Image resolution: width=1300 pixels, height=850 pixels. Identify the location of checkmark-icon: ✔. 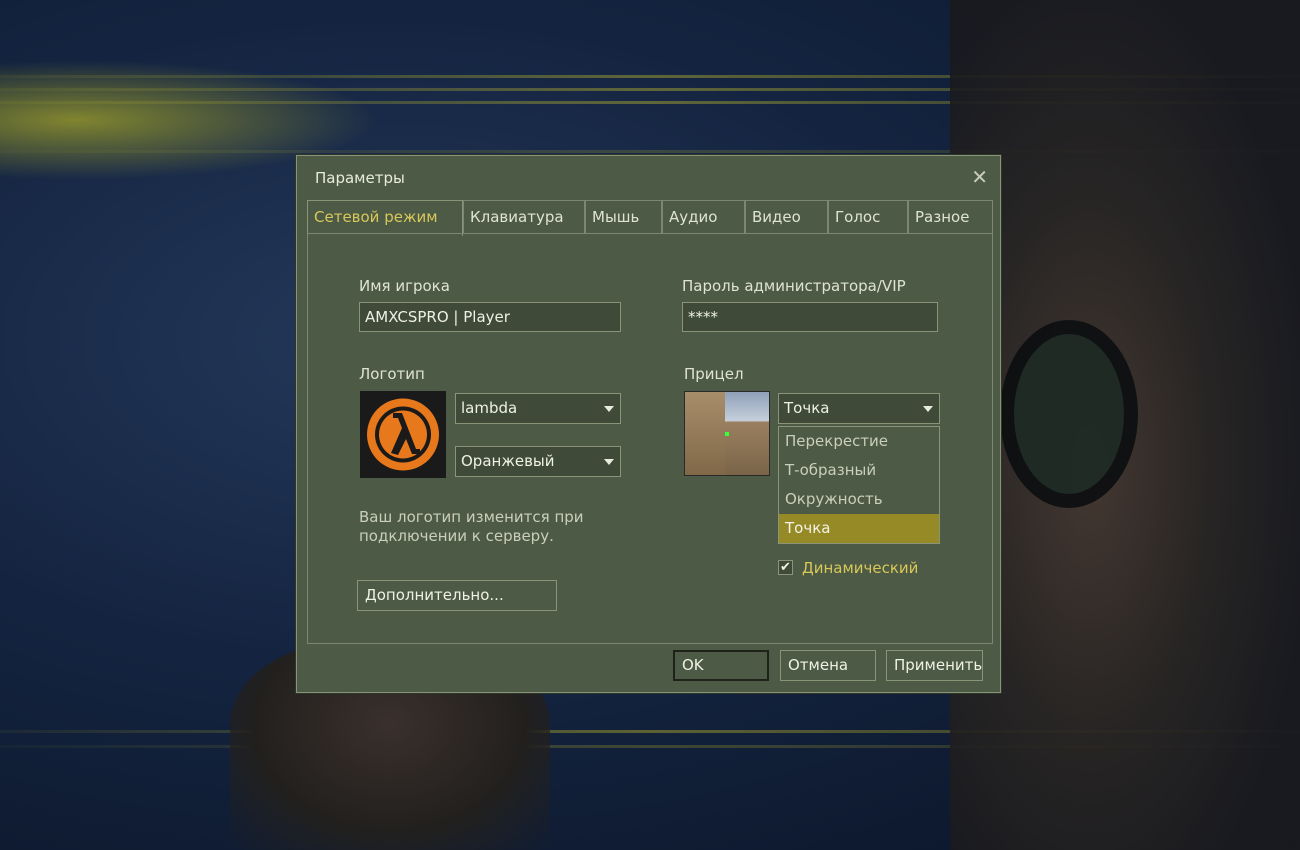
(785, 567).